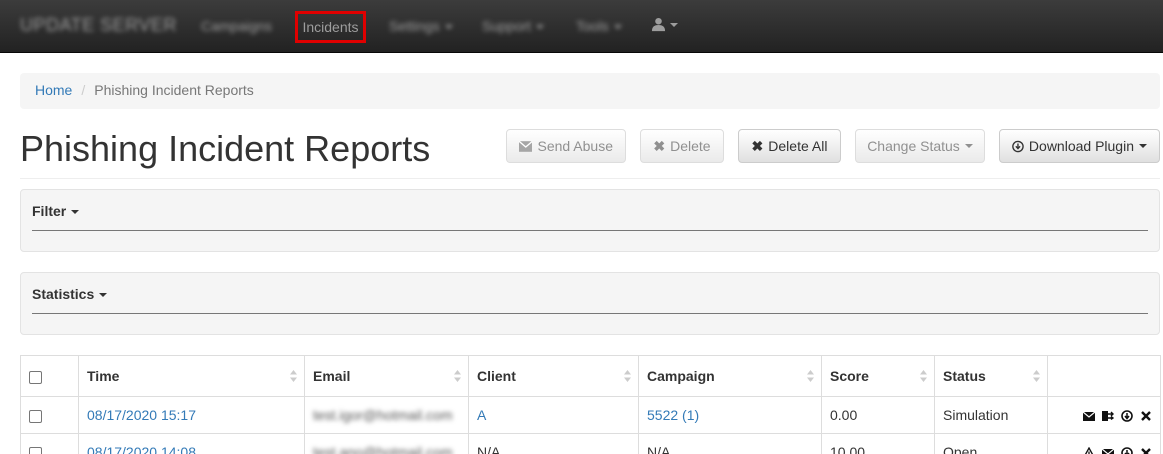 This screenshot has height=454, width=1163. I want to click on column-header-label: Time, so click(103, 376).